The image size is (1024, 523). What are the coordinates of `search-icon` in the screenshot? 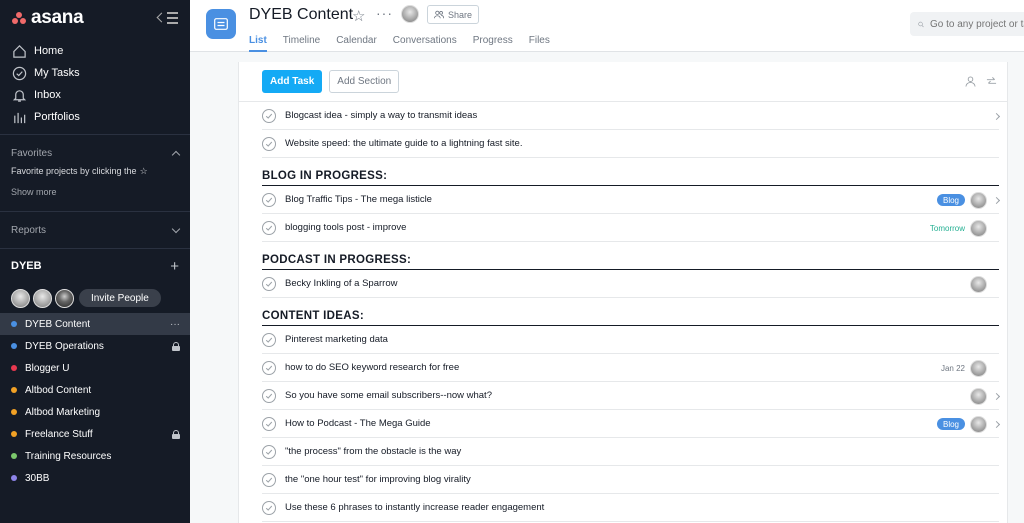 It's located at (921, 24).